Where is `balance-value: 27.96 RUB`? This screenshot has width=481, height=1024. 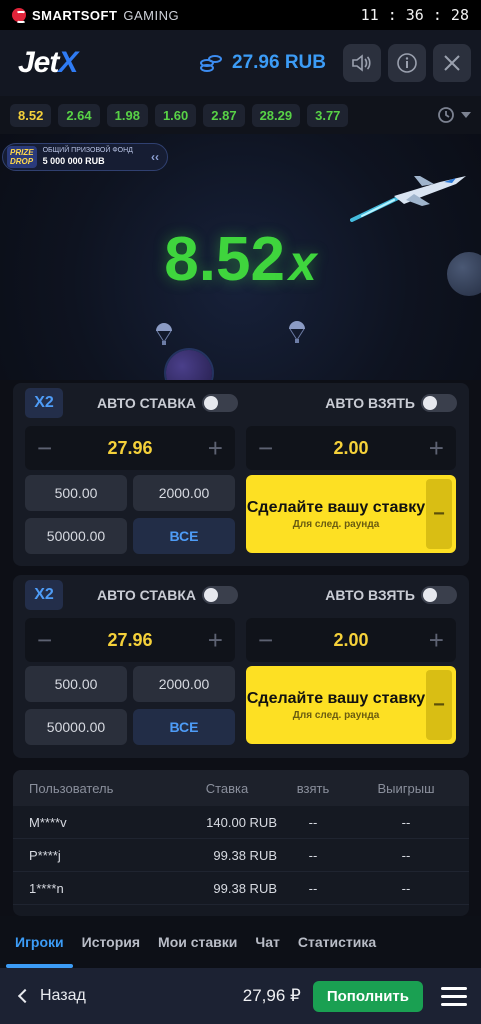 balance-value: 27.96 RUB is located at coordinates (279, 62).